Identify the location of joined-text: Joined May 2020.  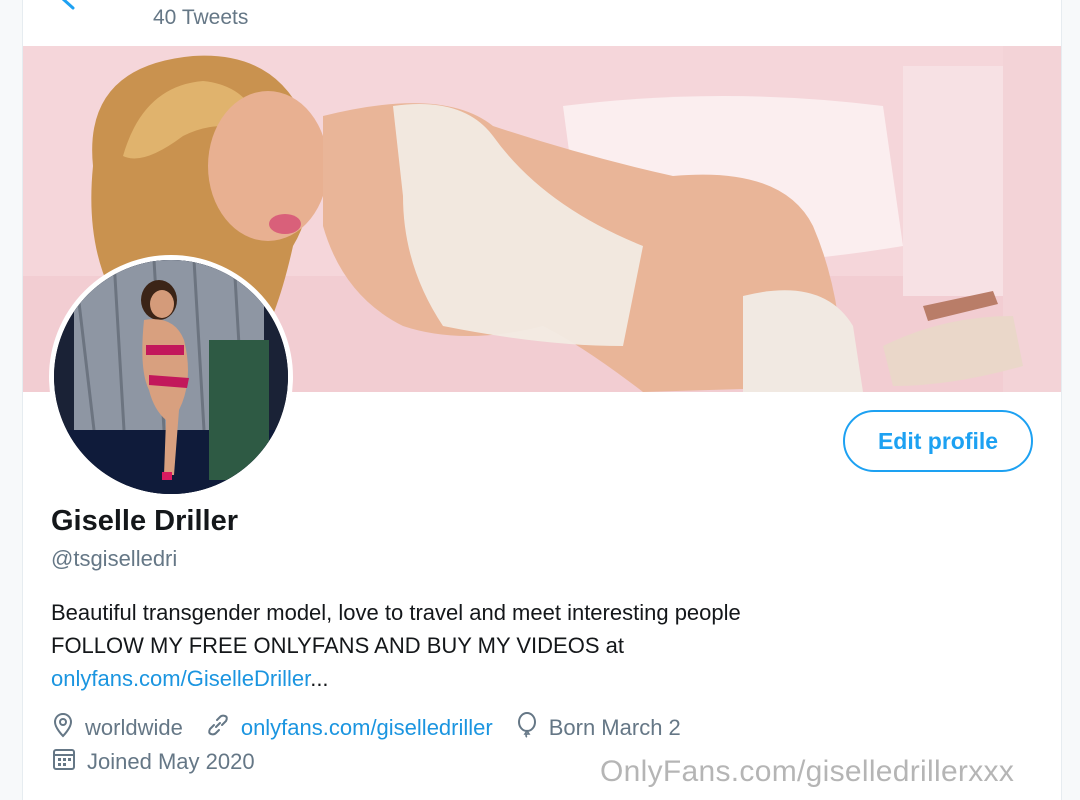
(171, 761).